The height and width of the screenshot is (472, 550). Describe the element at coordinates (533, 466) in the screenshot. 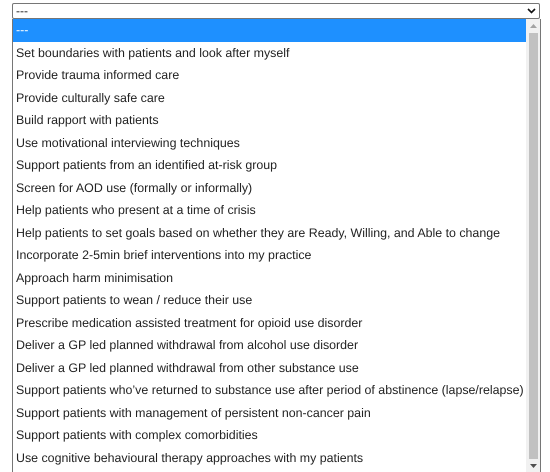

I see `scroll-down-icon` at that location.